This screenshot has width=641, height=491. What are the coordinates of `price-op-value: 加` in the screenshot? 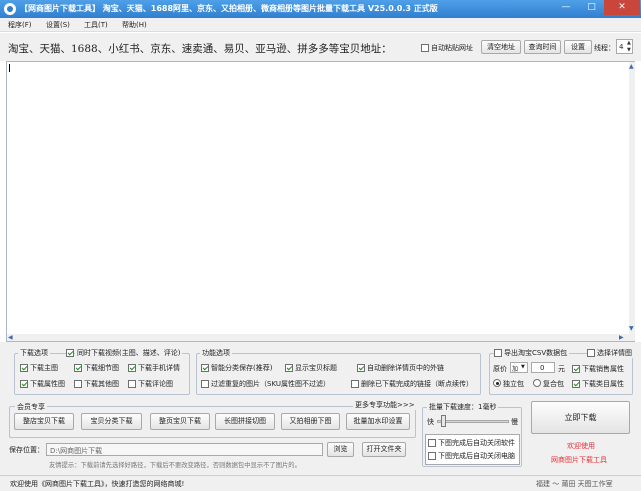 It's located at (515, 369).